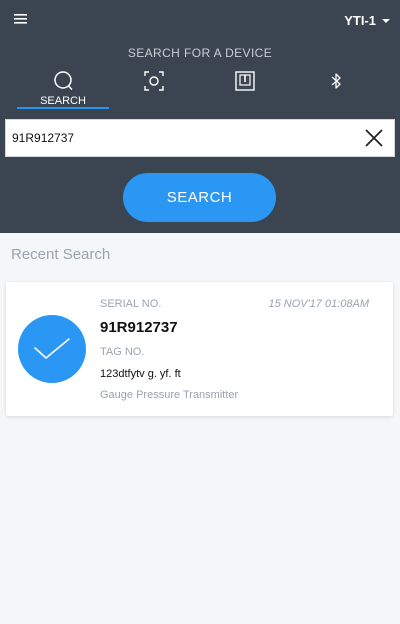  Describe the element at coordinates (336, 91) in the screenshot. I see `tab-bluetooth` at that location.